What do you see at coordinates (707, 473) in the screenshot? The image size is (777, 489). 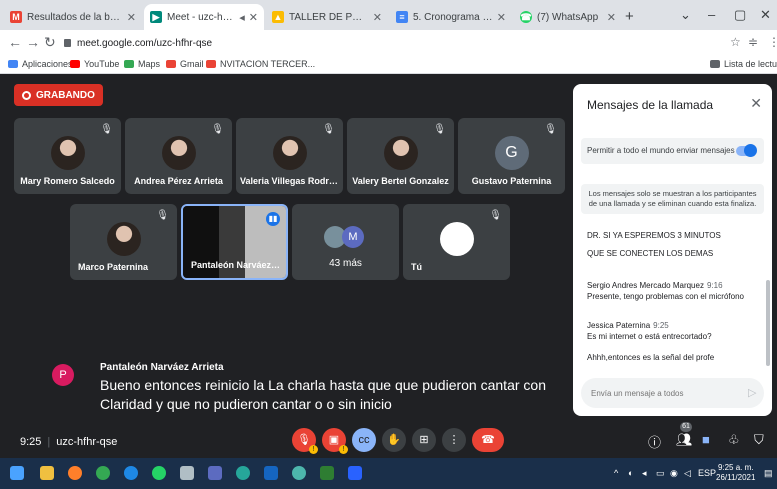 I see `language-indicator: ESP` at bounding box center [707, 473].